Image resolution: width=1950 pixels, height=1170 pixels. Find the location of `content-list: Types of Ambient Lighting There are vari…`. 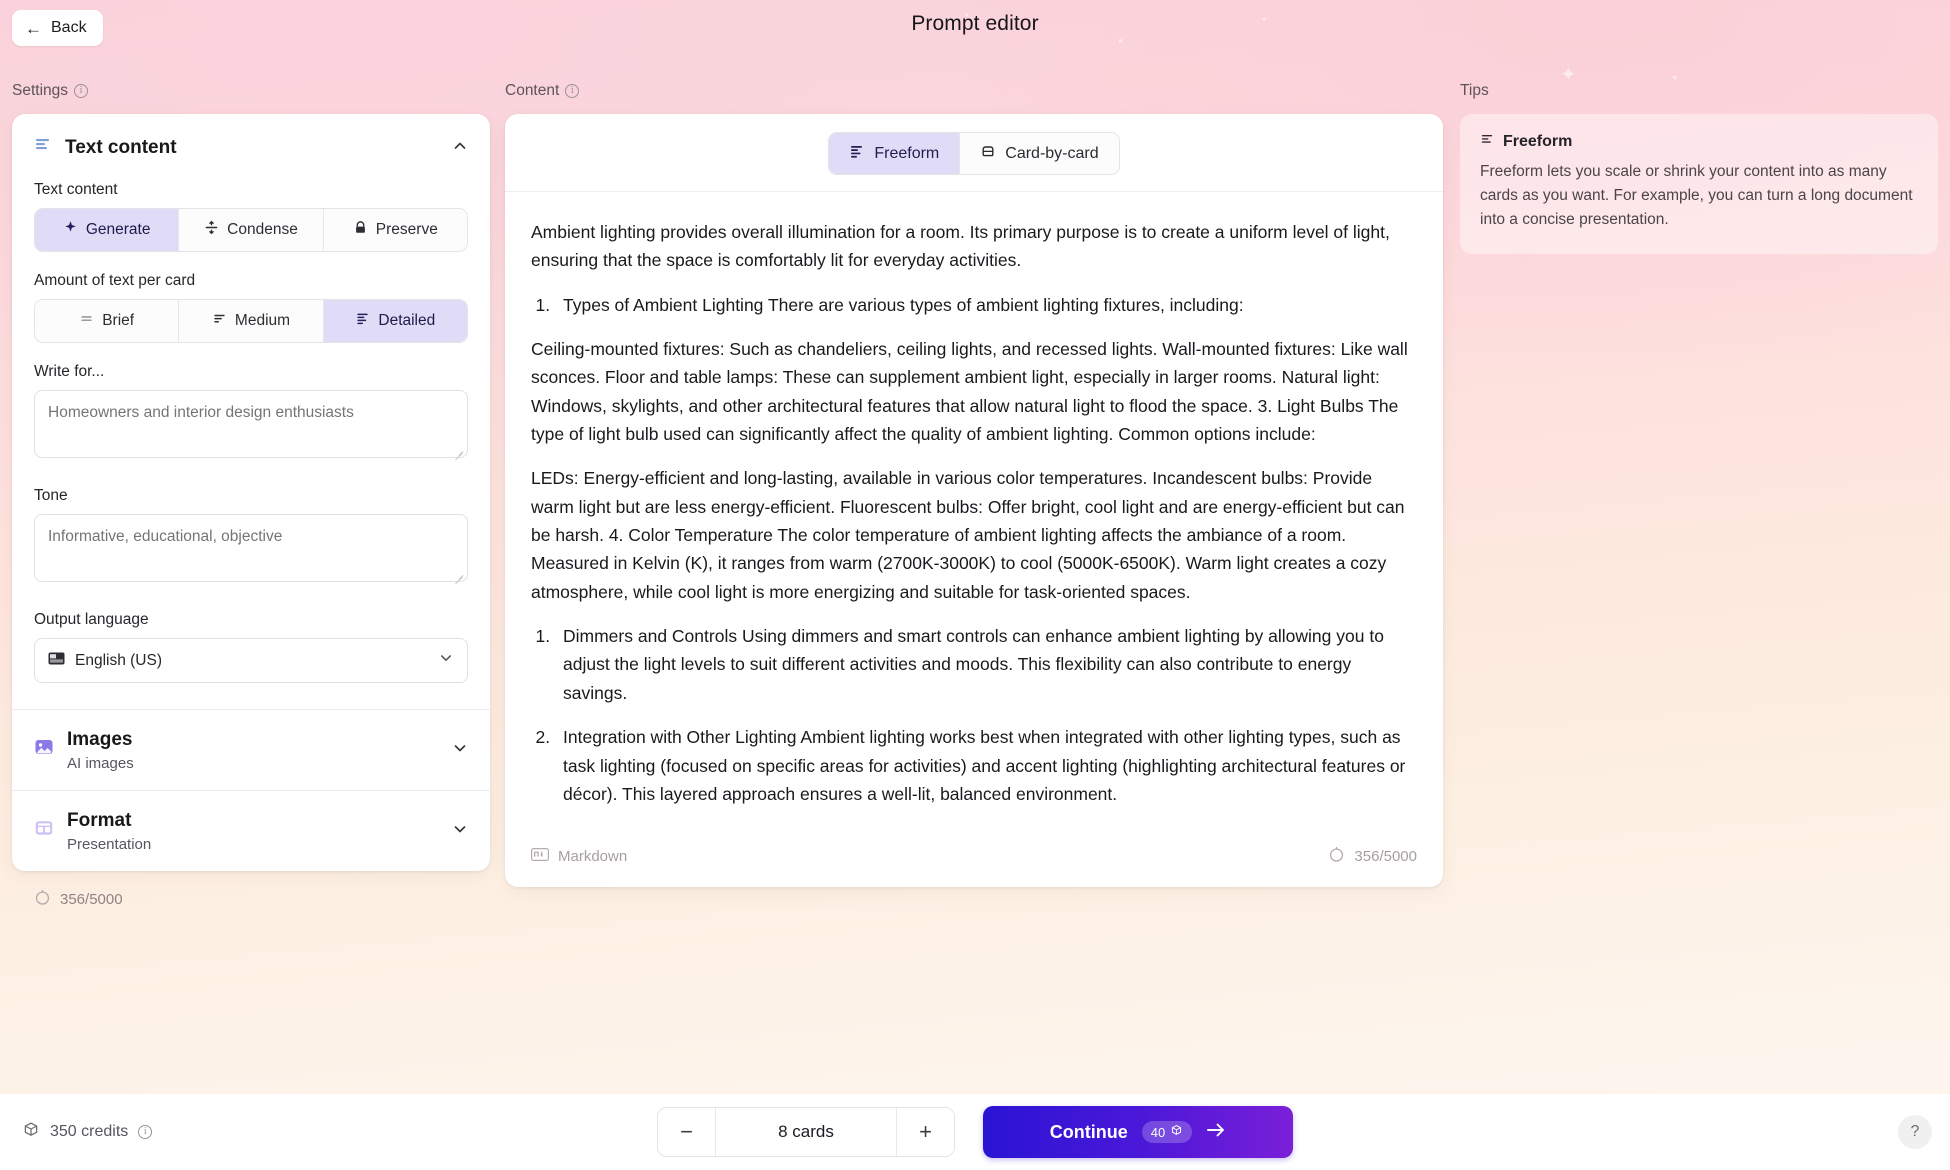

content-list: Types of Ambient Lighting There are vari… is located at coordinates (974, 305).